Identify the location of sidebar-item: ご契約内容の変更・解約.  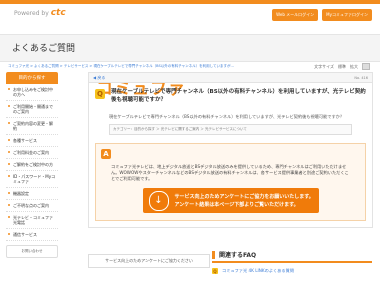
(32, 126).